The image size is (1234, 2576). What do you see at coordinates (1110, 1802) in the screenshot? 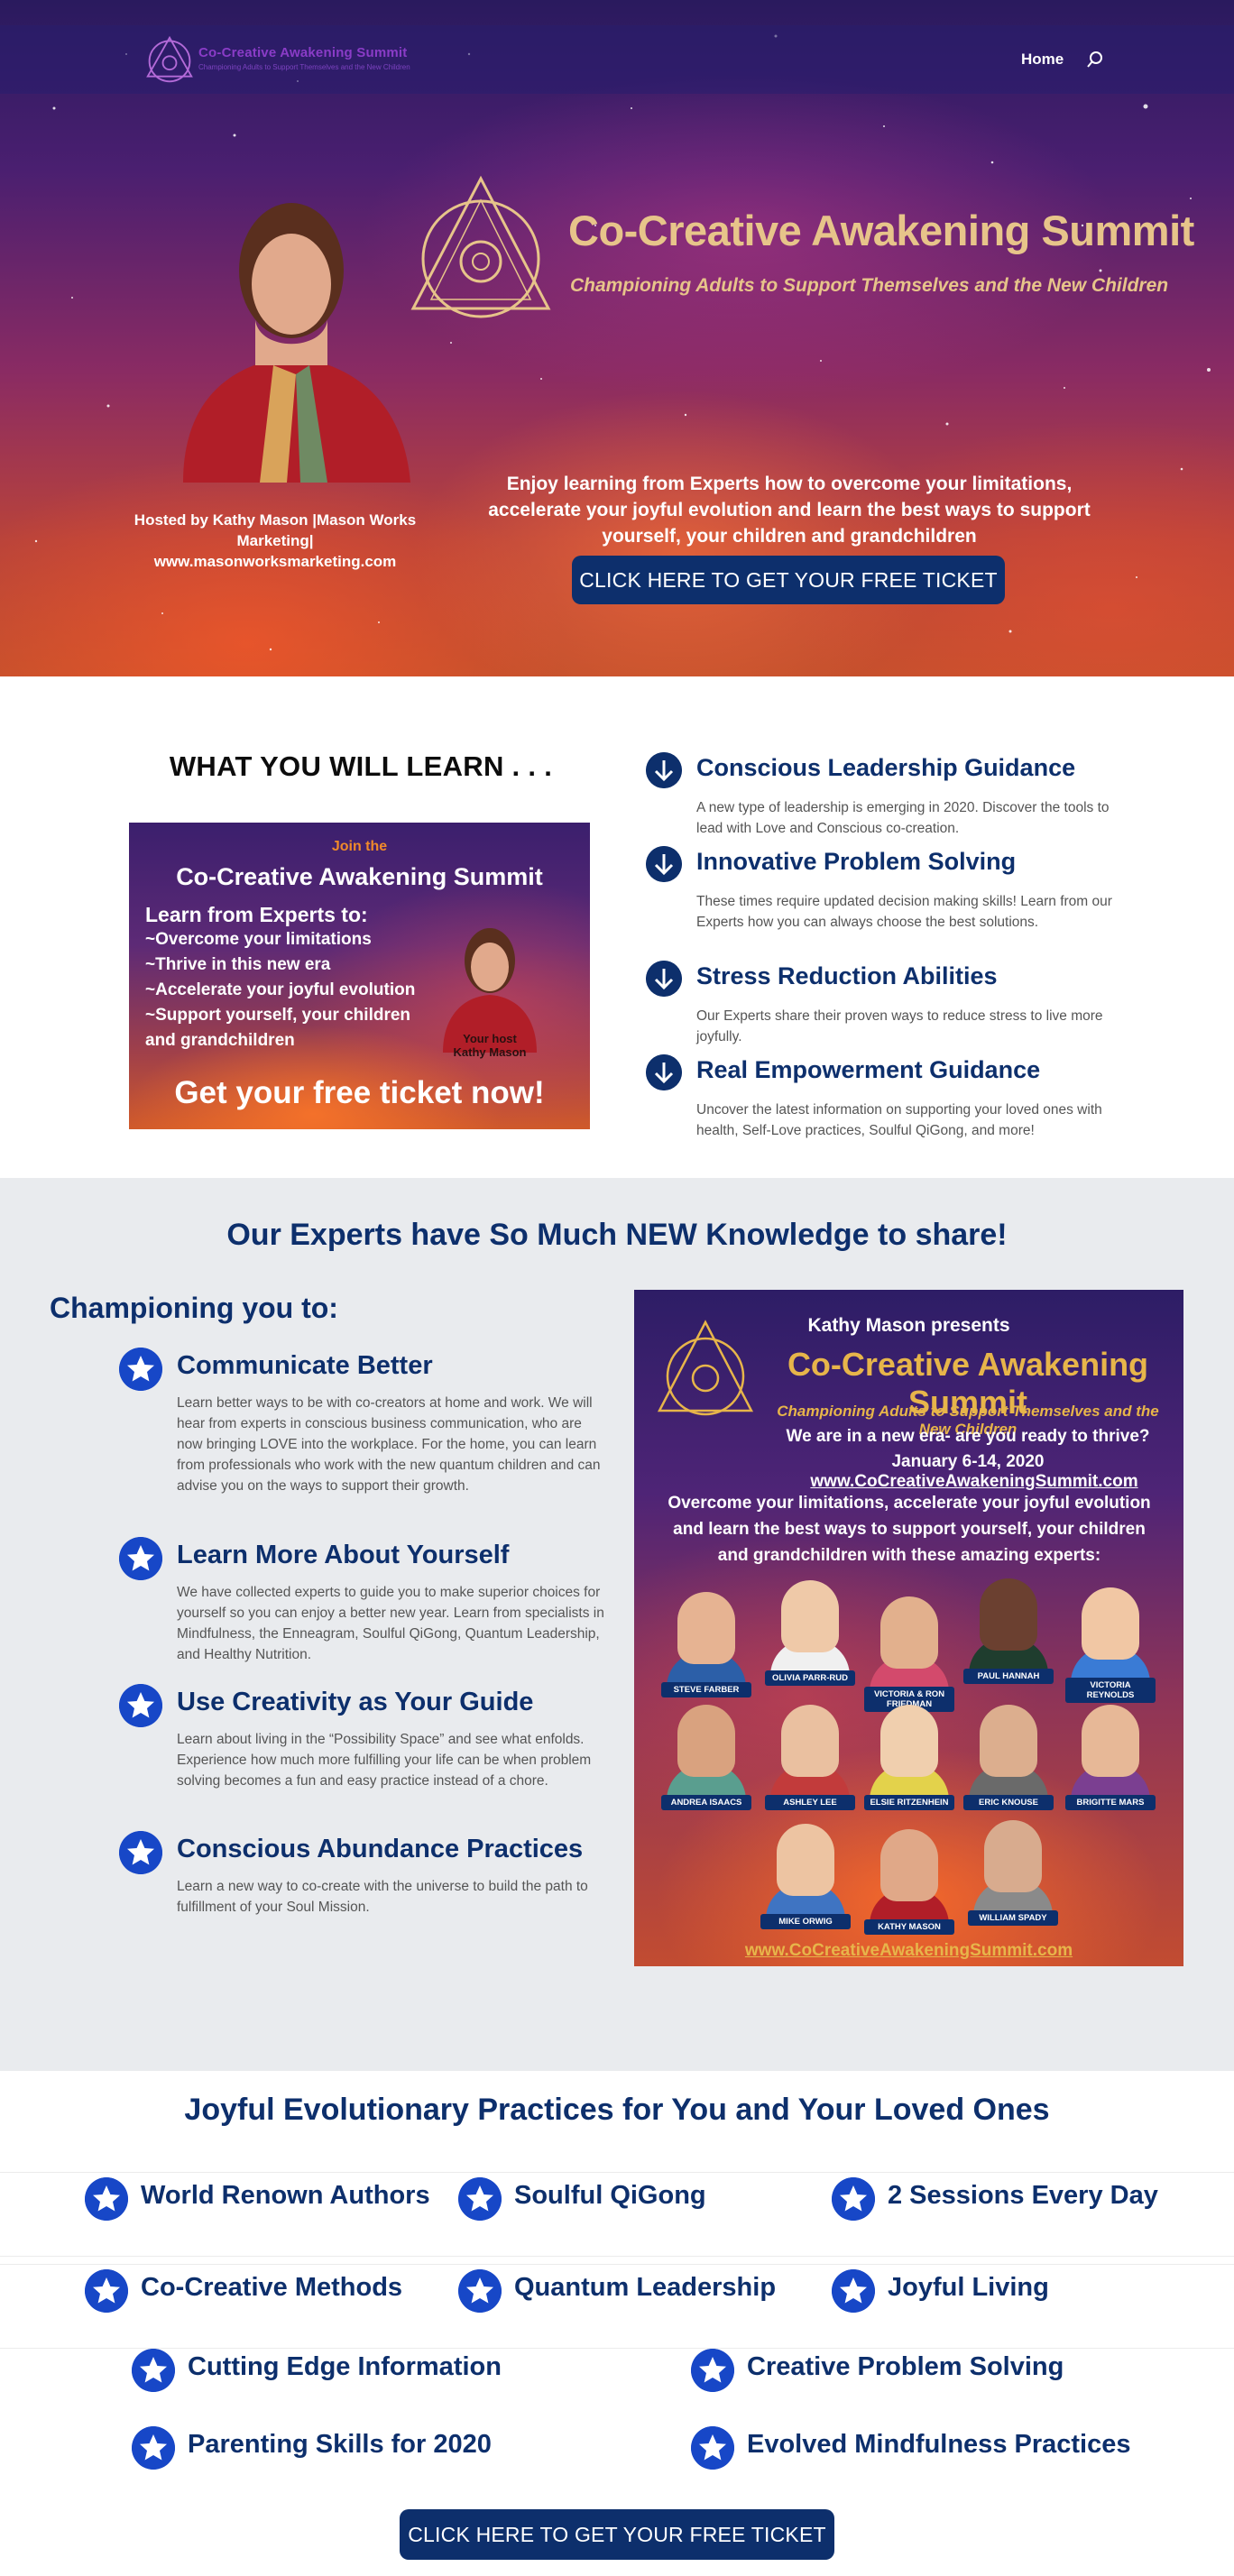
I see `expert-name: BRIGITTE MARS` at bounding box center [1110, 1802].